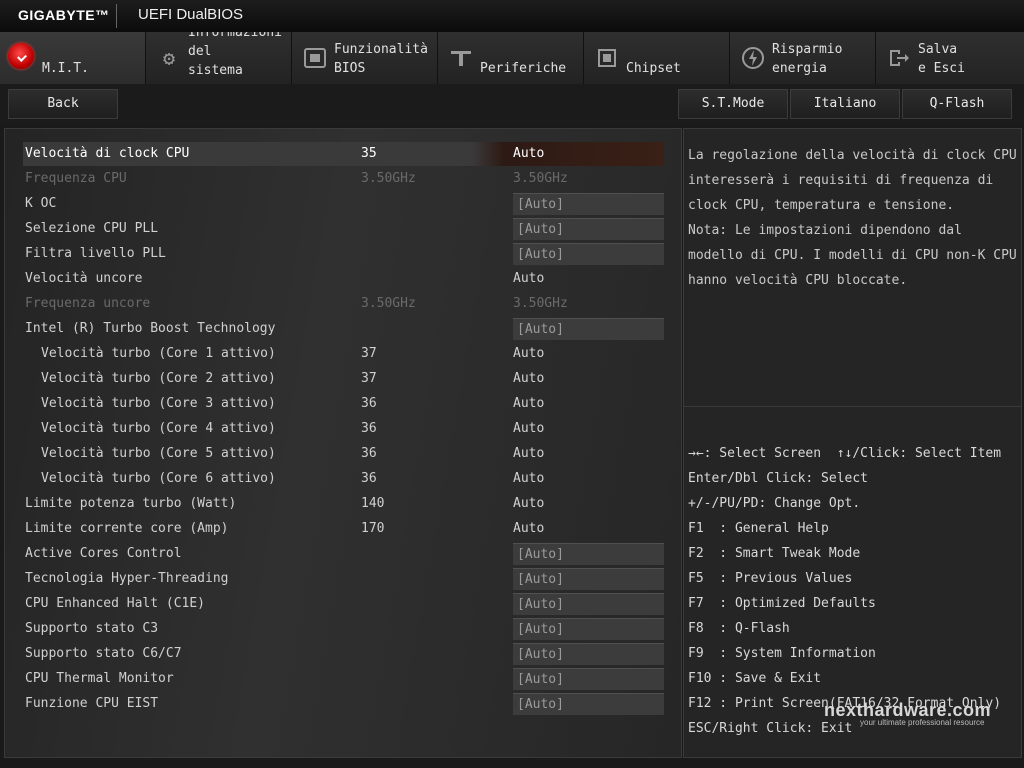 This screenshot has width=1024, height=768. I want to click on setting-row: Intel (R) Turbo Boost Technology [Auto], so click(343, 329).